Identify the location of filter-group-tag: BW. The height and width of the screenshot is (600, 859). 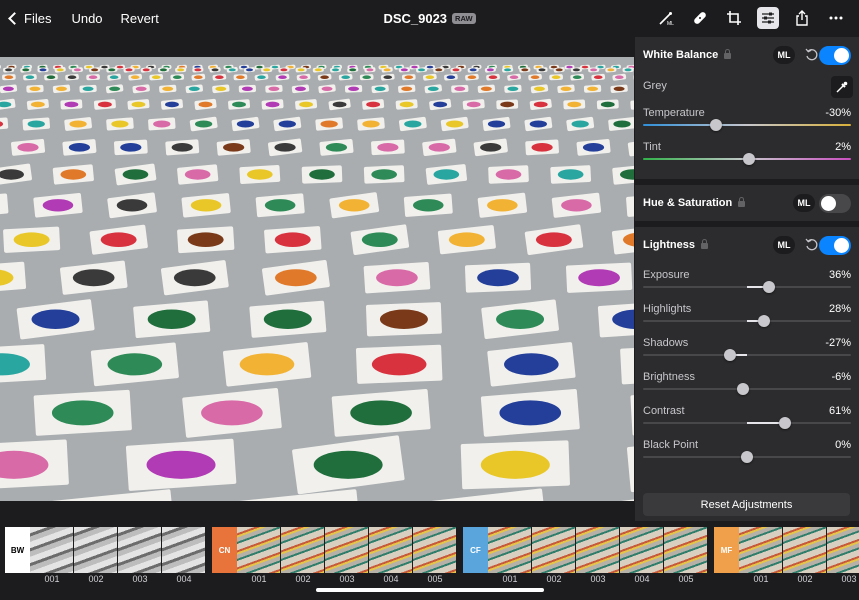
(17, 550).